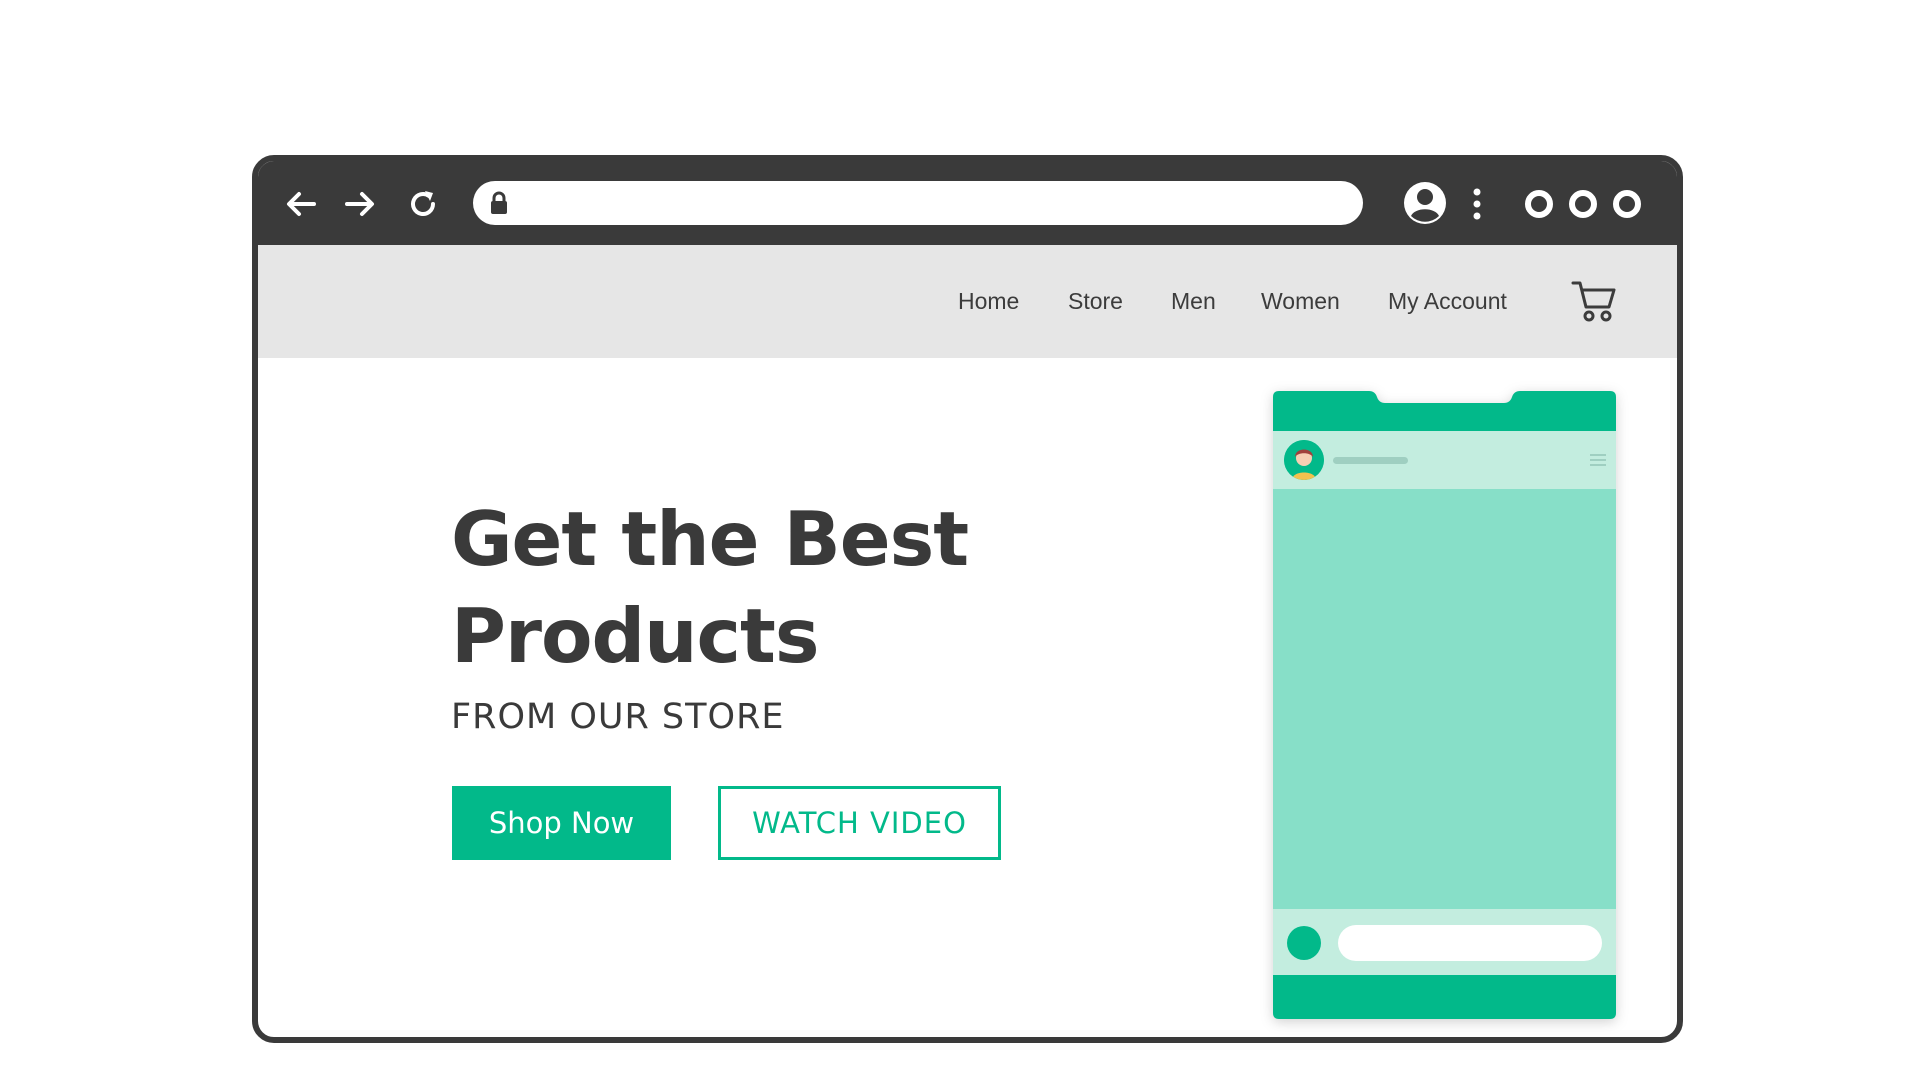  Describe the element at coordinates (561, 823) in the screenshot. I see `shop-now-button: Shop Now` at that location.